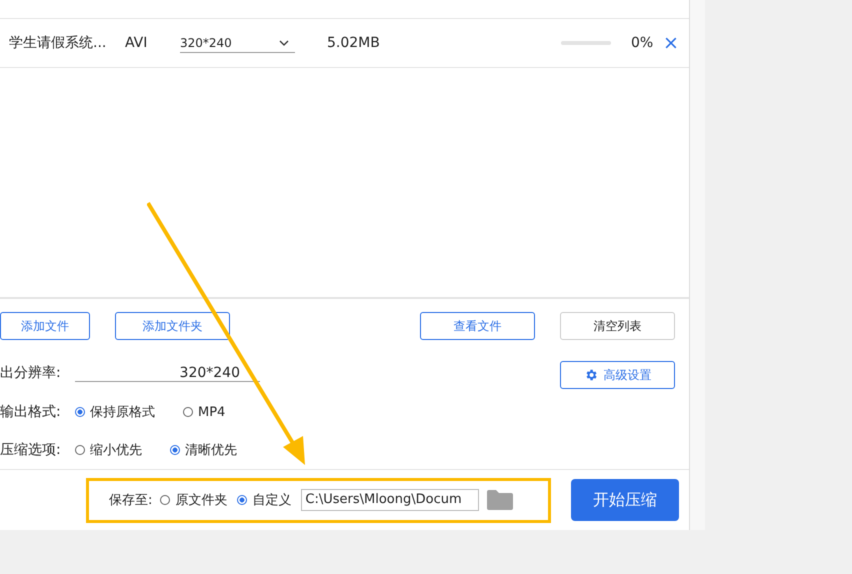 The image size is (852, 574). I want to click on option-label: 输出格式:, so click(31, 412).